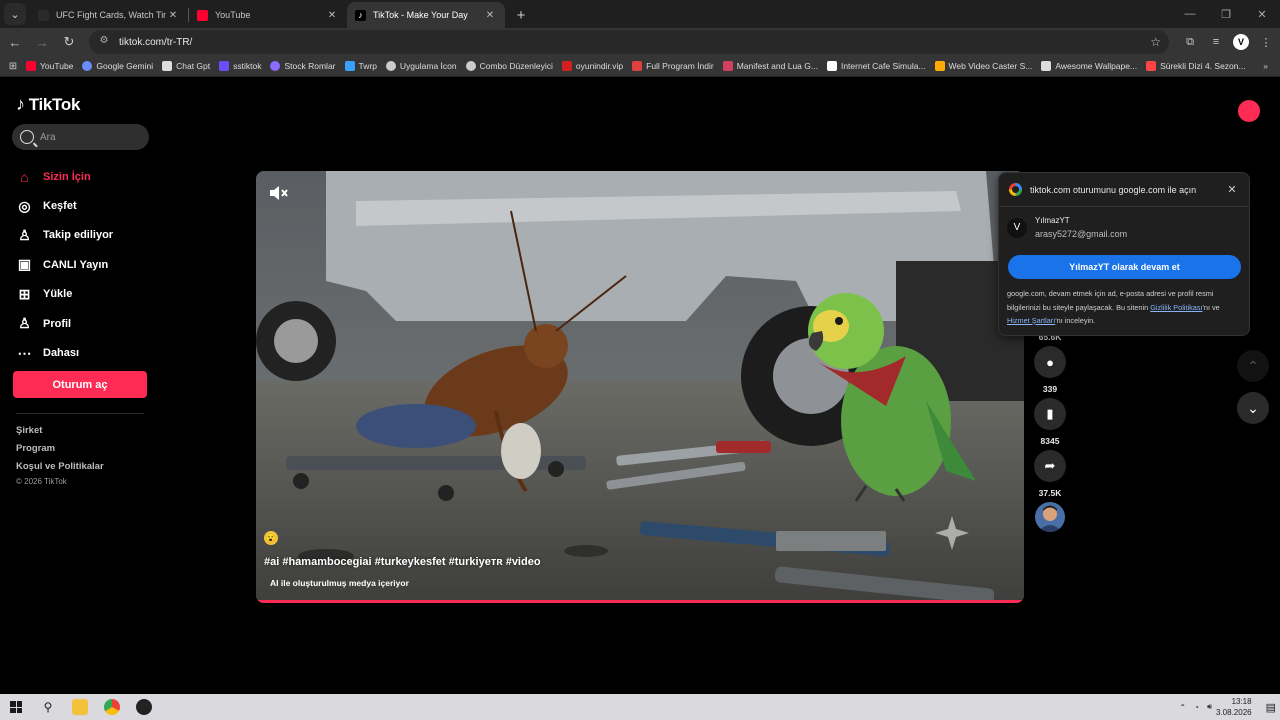  I want to click on nav-item-explore: ◎ Keşfet, so click(86, 205).